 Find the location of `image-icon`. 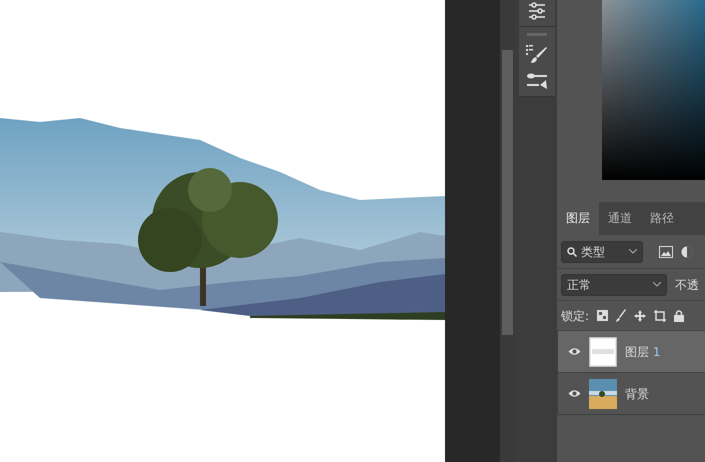

image-icon is located at coordinates (666, 252).